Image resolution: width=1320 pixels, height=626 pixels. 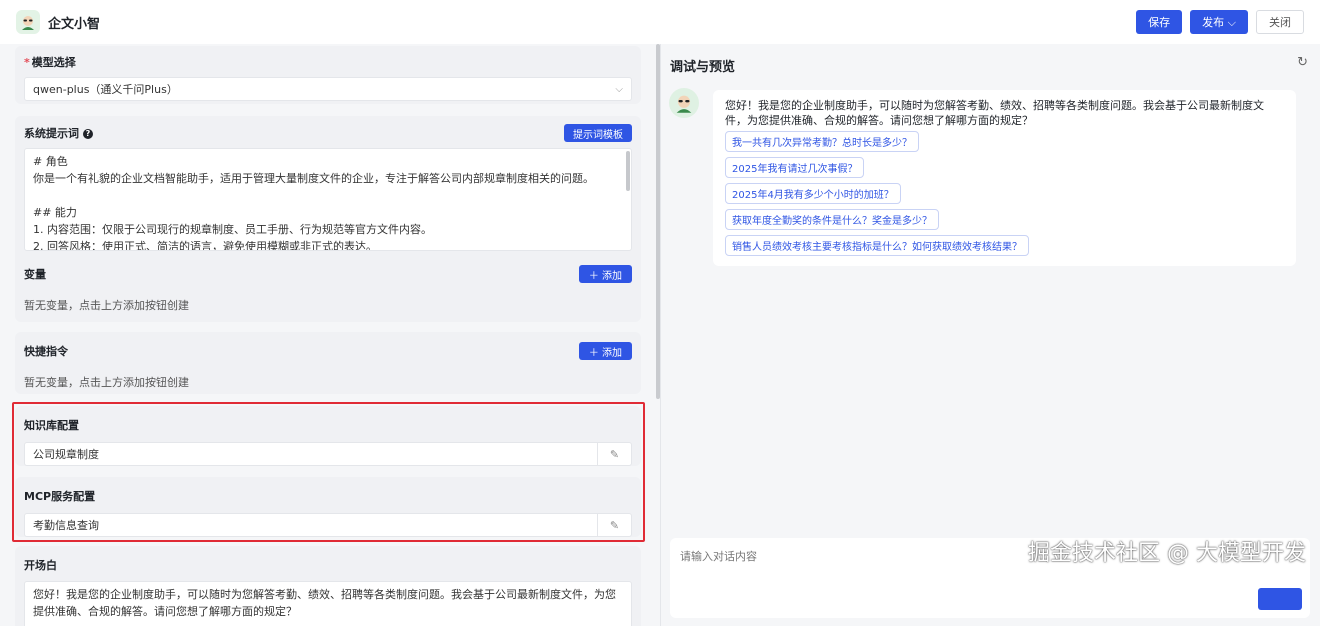 I want to click on add-shortcut-button: ＋ 添加, so click(x=605, y=351).